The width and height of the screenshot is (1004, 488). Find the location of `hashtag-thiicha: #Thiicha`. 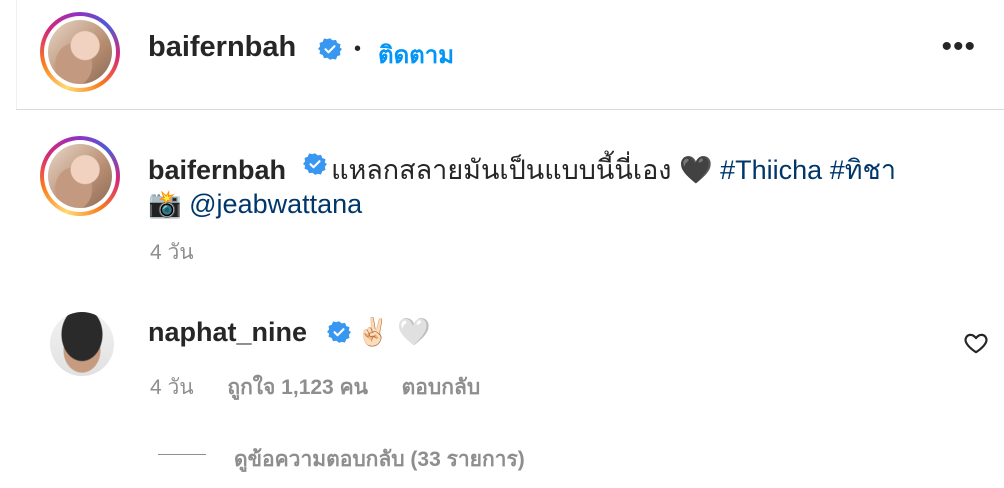

hashtag-thiicha: #Thiicha is located at coordinates (771, 170).